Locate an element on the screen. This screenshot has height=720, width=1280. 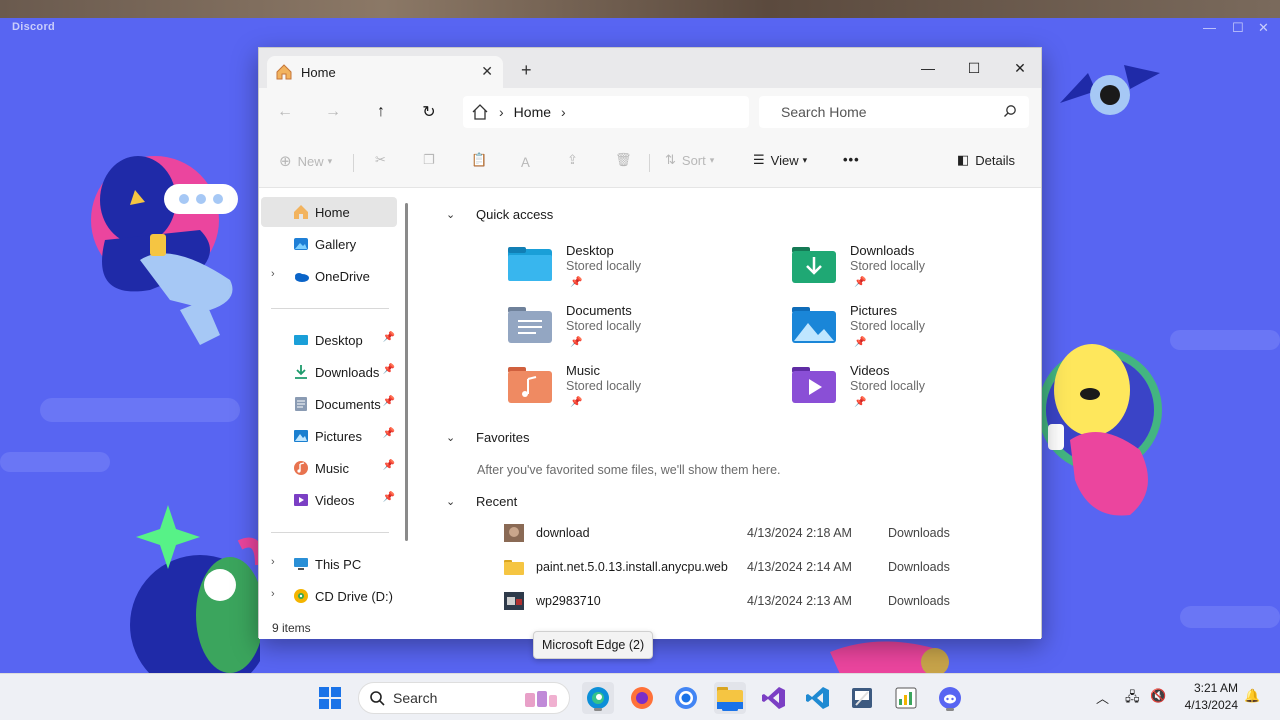
quick-access-music: Music Stored locally 📌 is located at coordinates (638, 391).